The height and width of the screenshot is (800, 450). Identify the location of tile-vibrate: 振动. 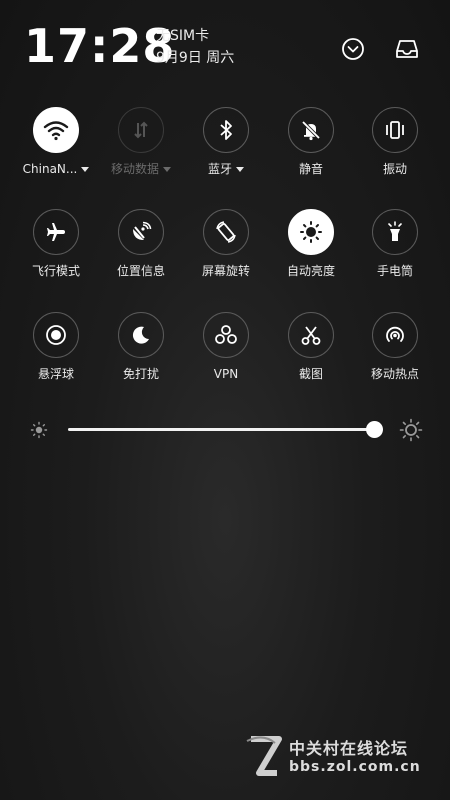
(395, 152).